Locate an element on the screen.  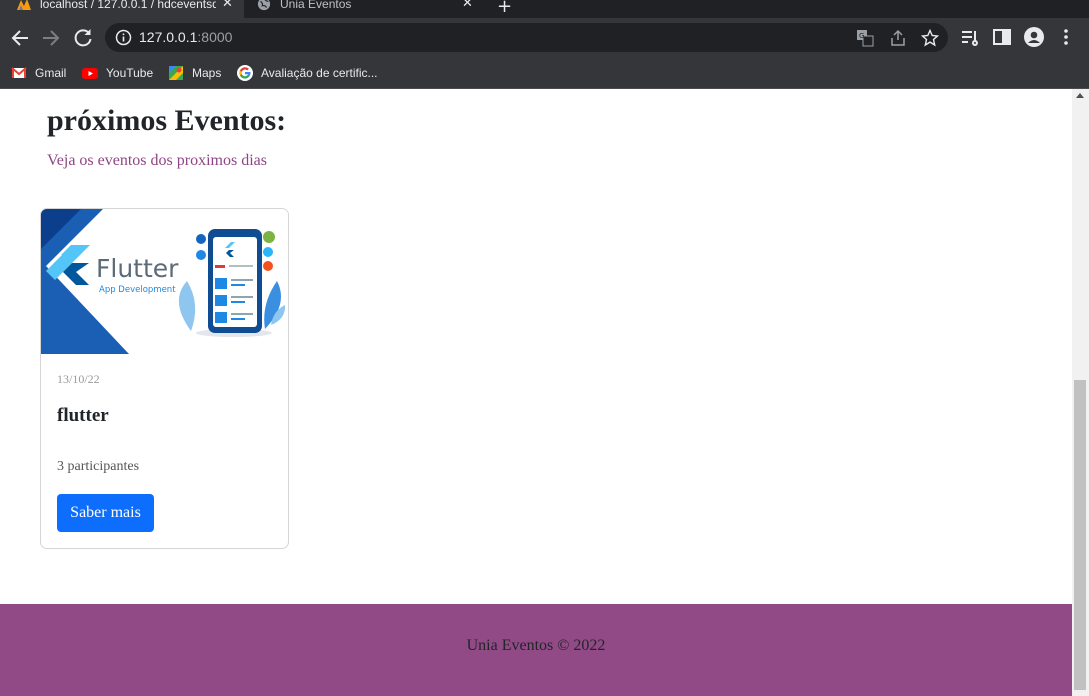
scroll-up-arrow-icon is located at coordinates (1080, 95).